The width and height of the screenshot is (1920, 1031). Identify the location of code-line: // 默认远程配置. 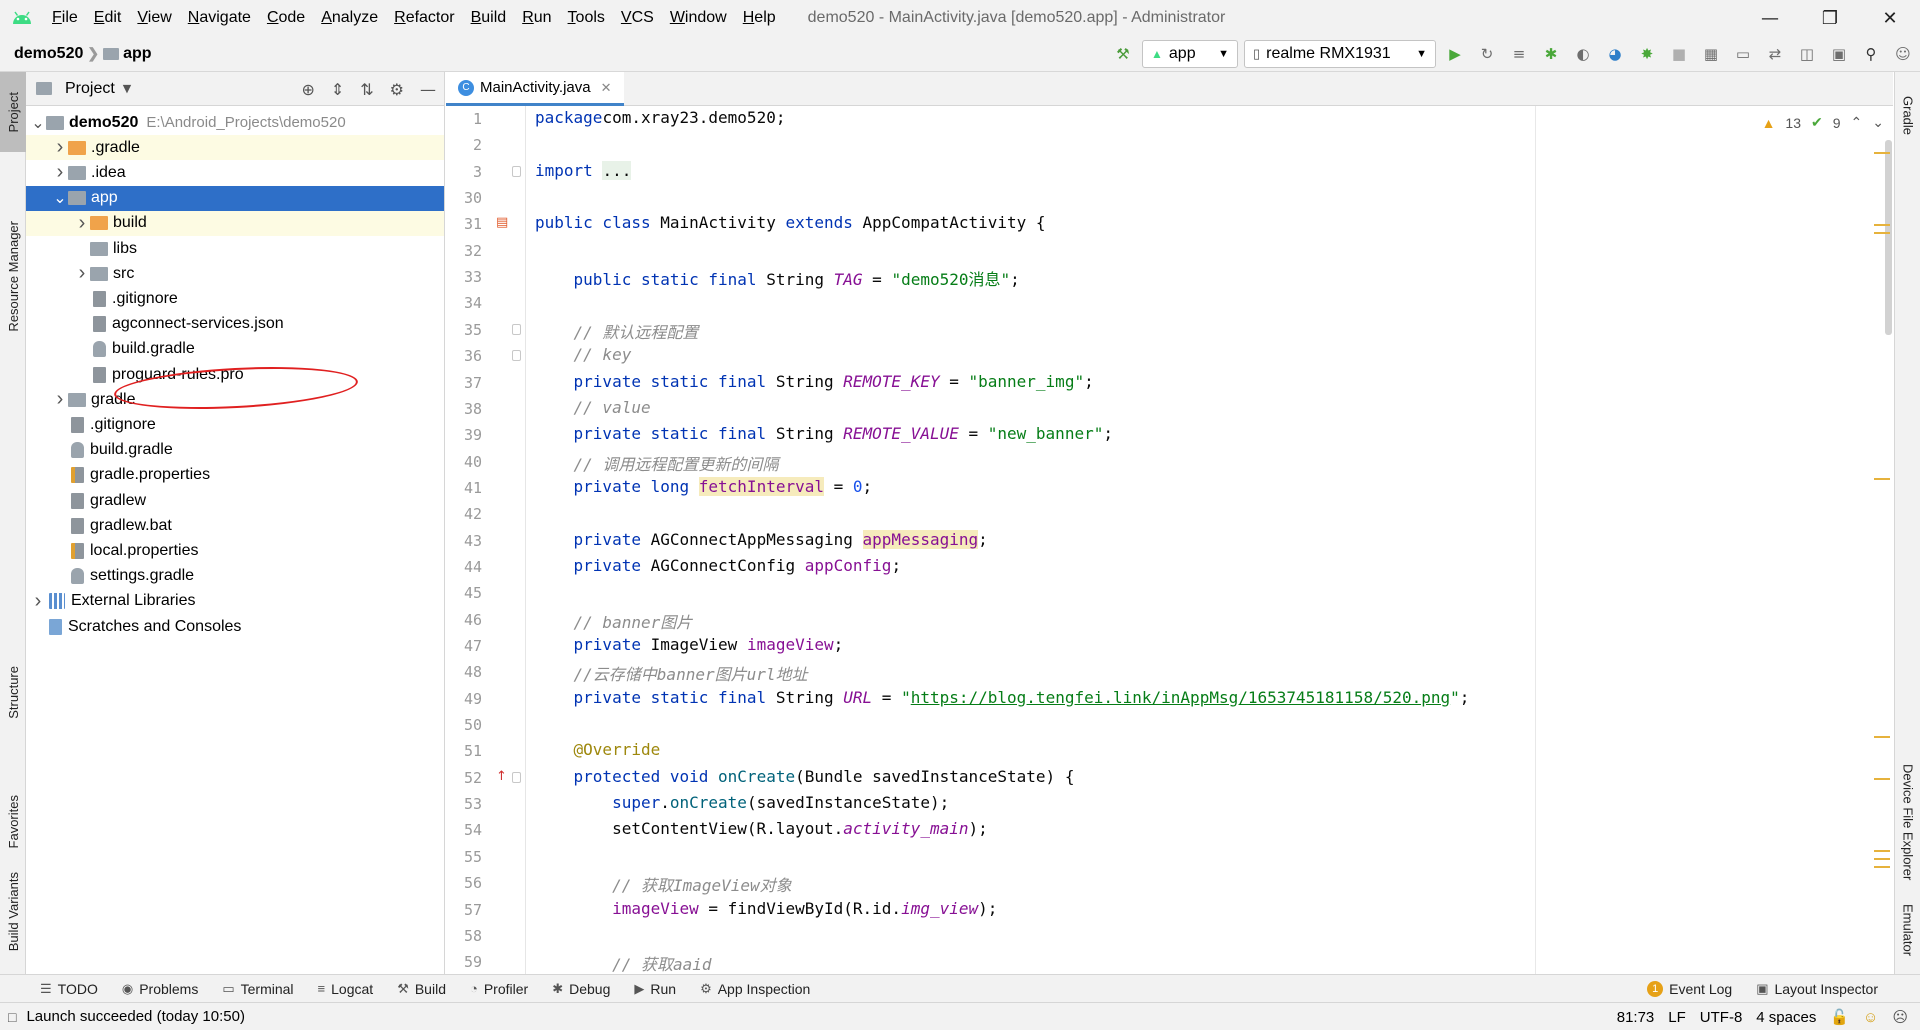
(617, 331).